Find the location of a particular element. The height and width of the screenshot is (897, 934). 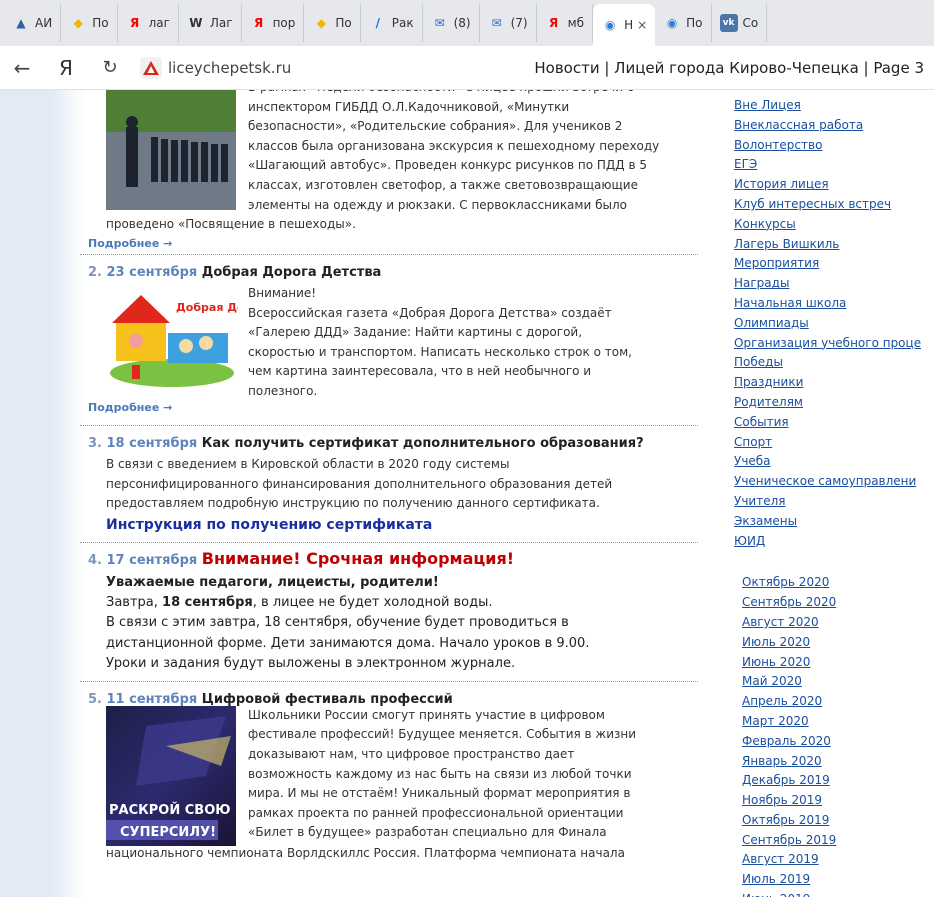

yandex-home-button: Я is located at coordinates (66, 68).